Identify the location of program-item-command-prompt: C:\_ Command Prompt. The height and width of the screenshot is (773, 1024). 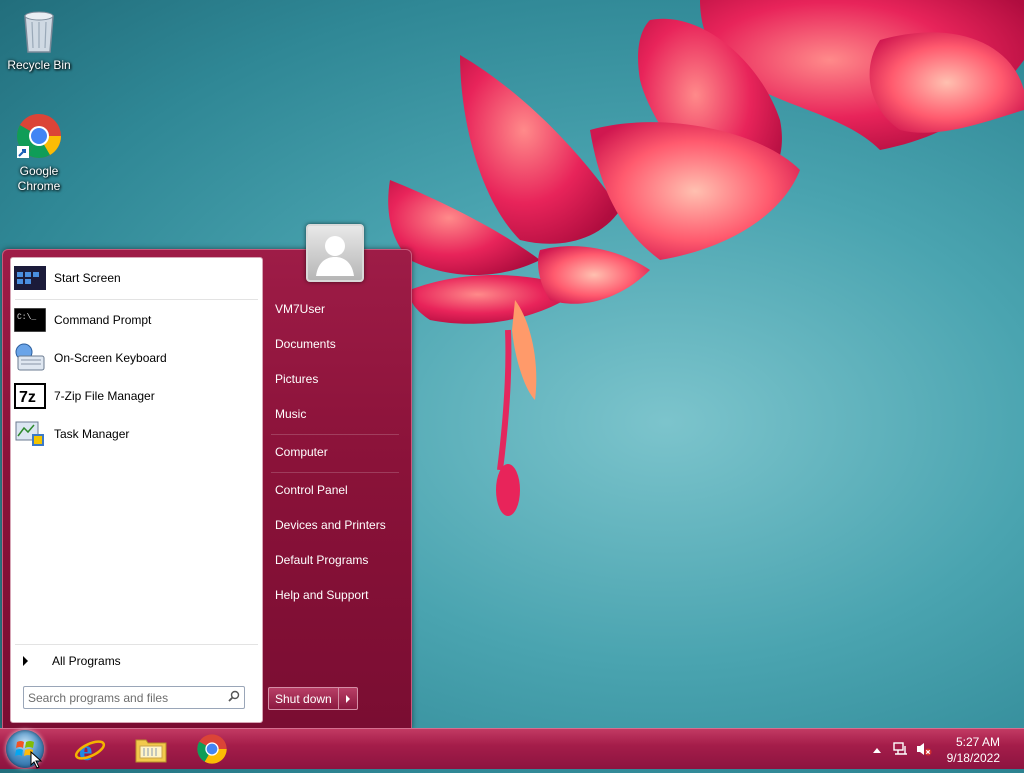
(136, 320).